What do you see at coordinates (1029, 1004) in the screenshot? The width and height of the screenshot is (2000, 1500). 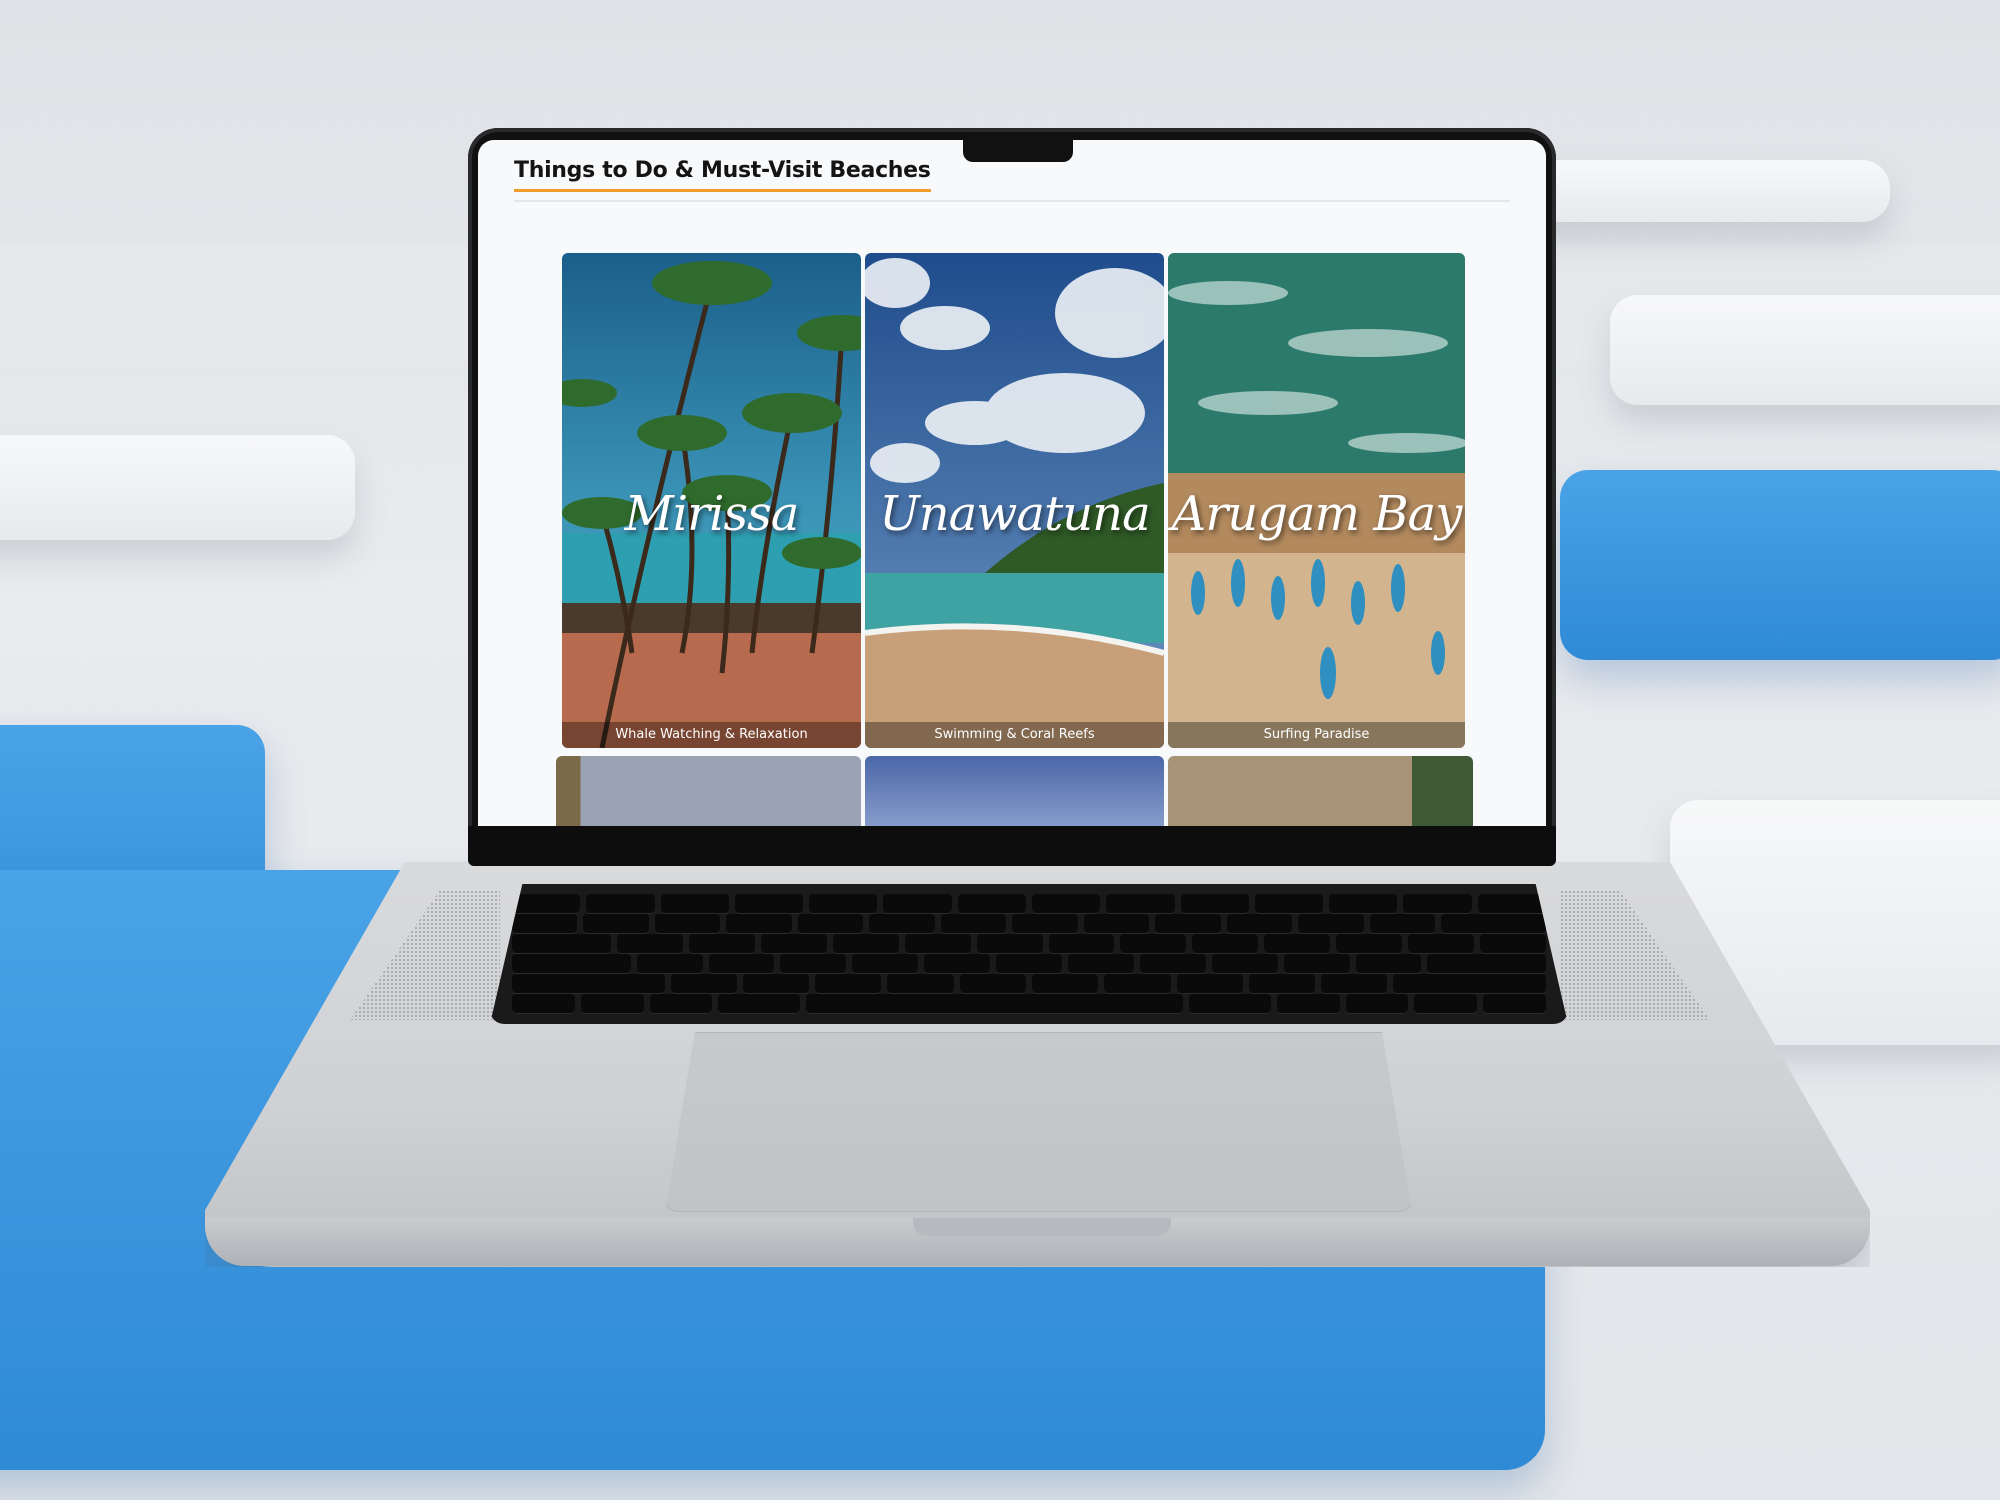 I see `keyboard-bottom-row` at bounding box center [1029, 1004].